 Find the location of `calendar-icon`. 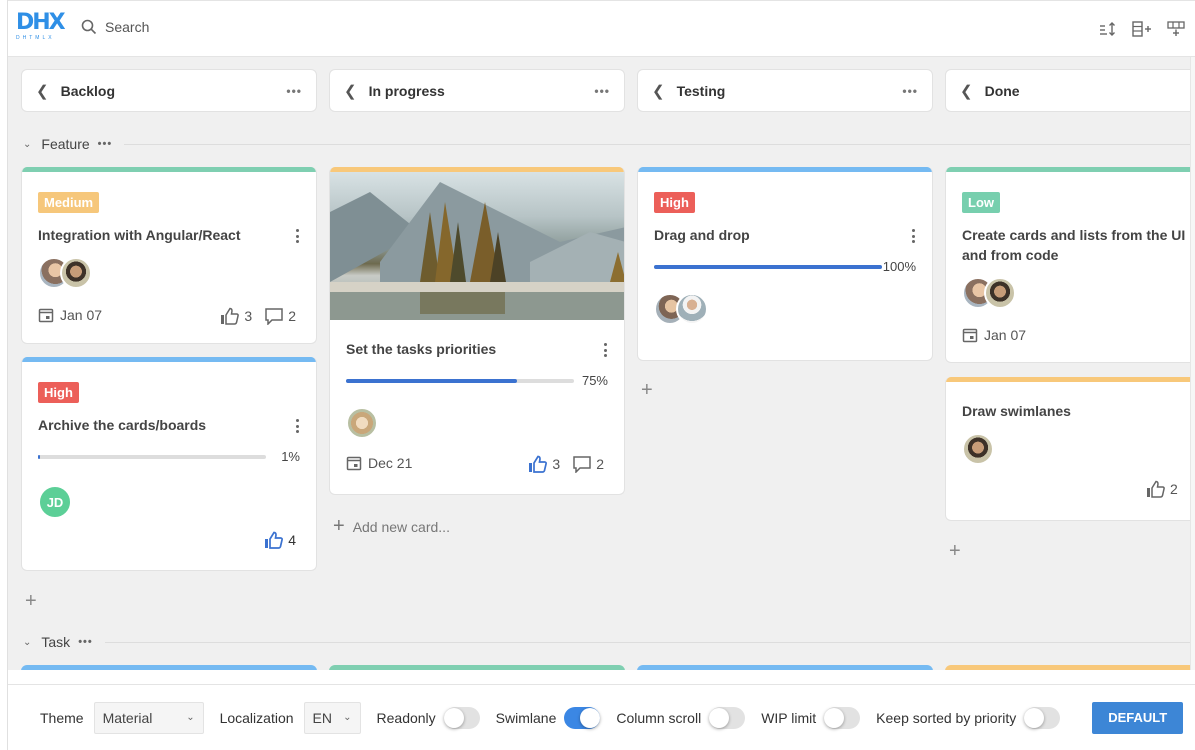

calendar-icon is located at coordinates (354, 463).